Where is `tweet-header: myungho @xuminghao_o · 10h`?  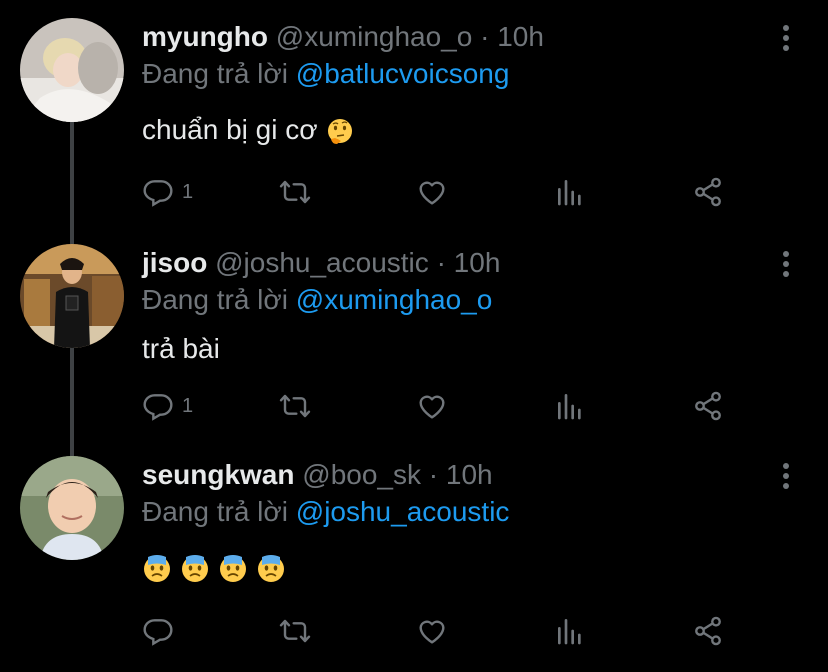 tweet-header: myungho @xuminghao_o · 10h is located at coordinates (343, 37).